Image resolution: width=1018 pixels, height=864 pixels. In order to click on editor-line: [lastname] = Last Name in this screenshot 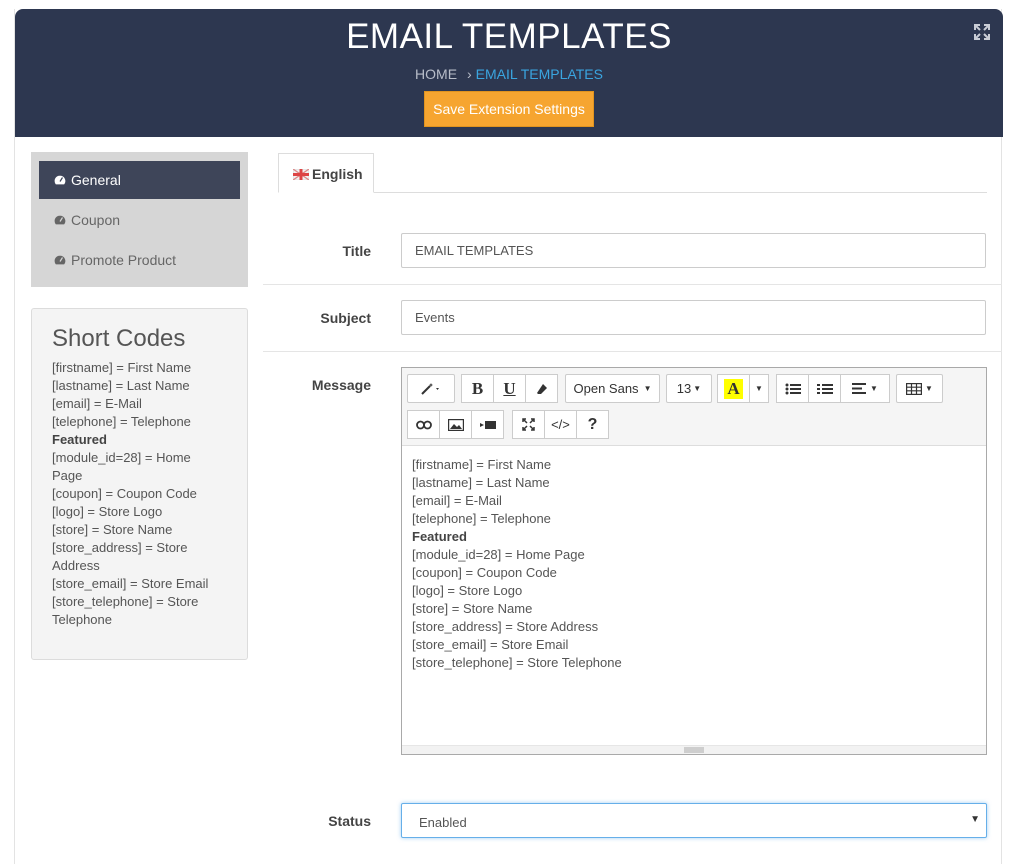, I will do `click(481, 482)`.